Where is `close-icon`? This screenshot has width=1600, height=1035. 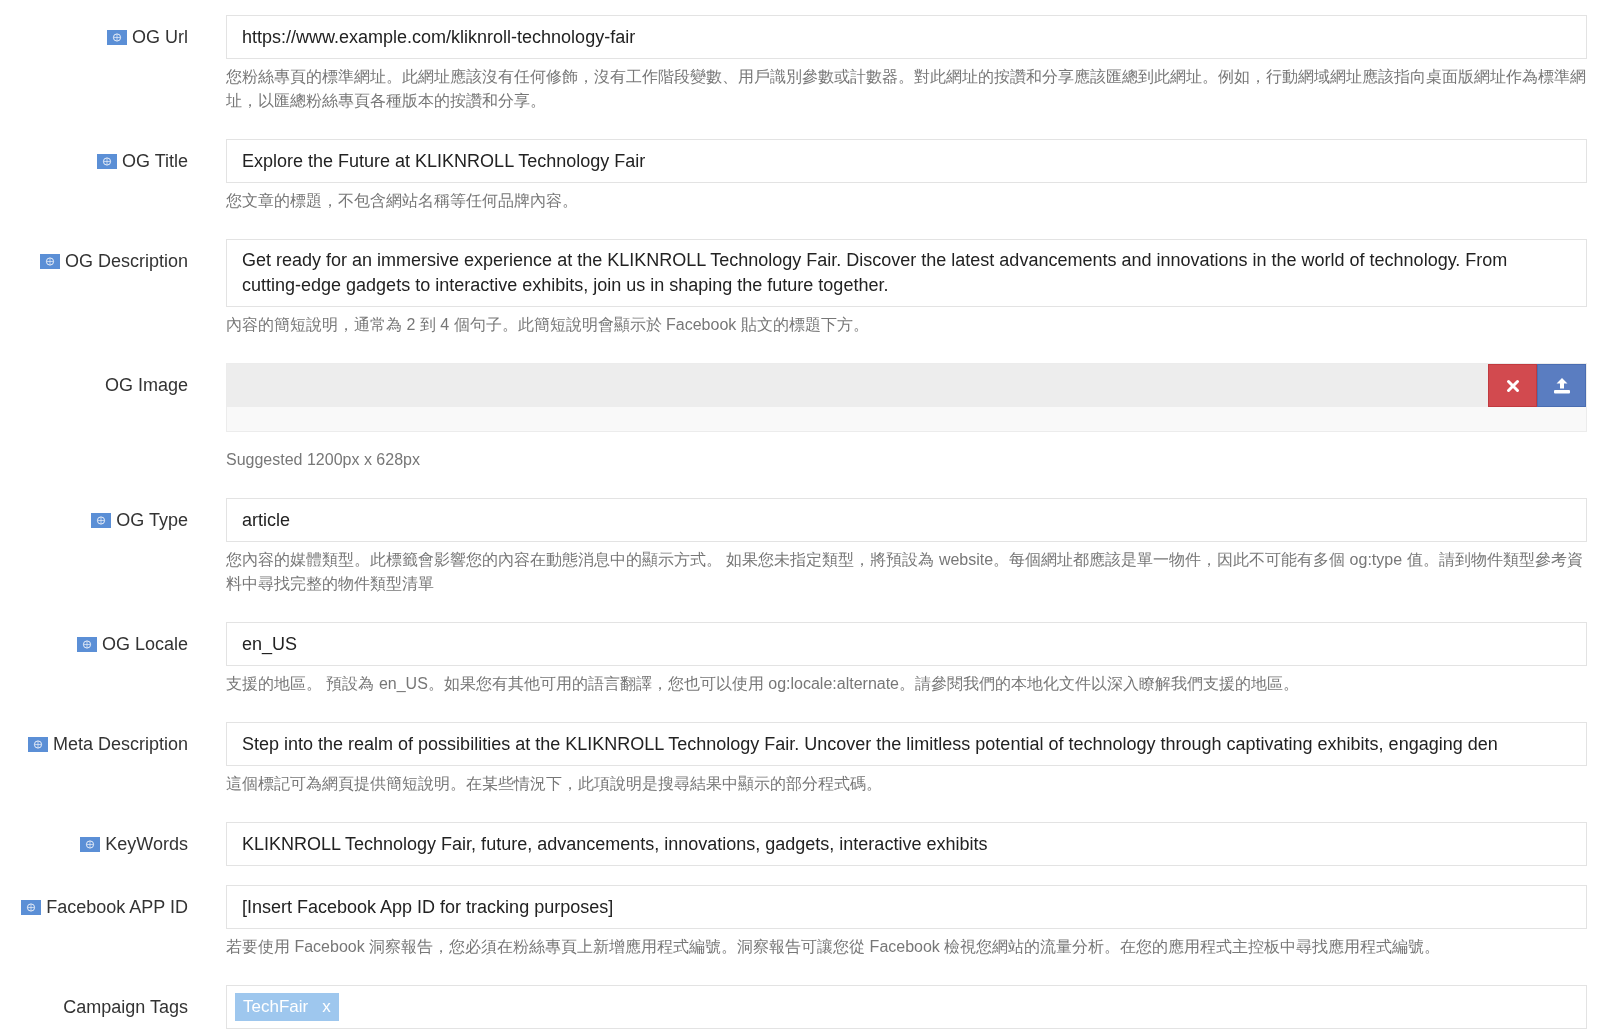 close-icon is located at coordinates (1512, 385).